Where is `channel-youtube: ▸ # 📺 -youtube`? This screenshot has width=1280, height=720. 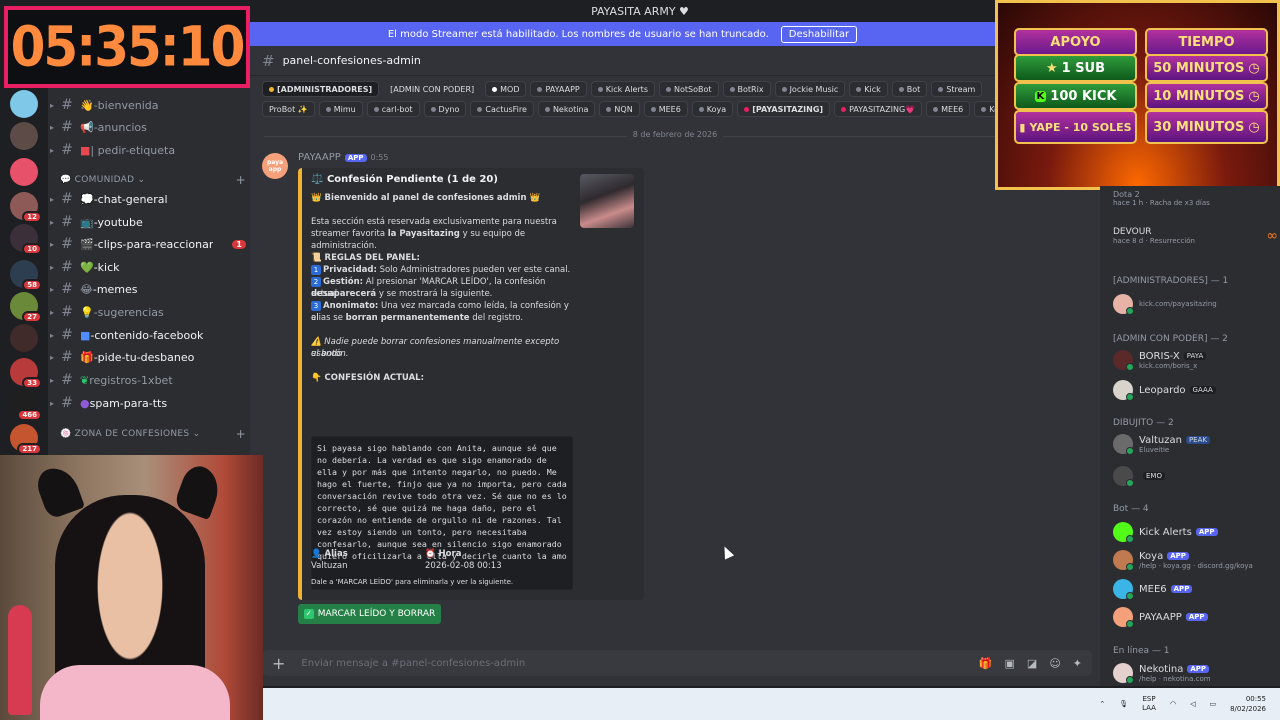
channel-youtube: ▸ # 📺 -youtube is located at coordinates (148, 222).